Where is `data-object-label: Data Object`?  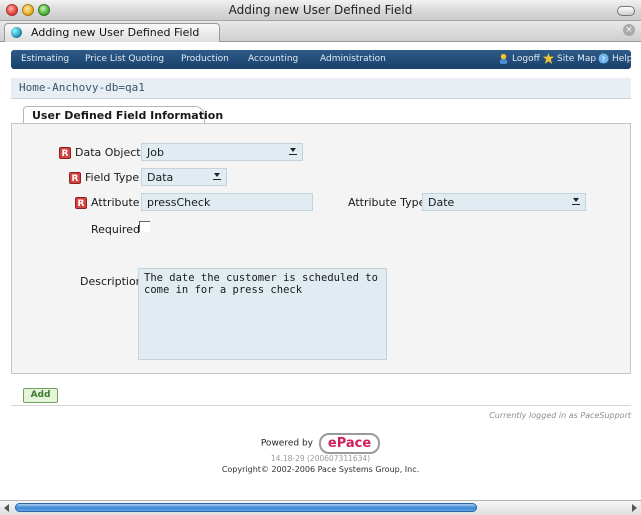
data-object-label: Data Object is located at coordinates (108, 152).